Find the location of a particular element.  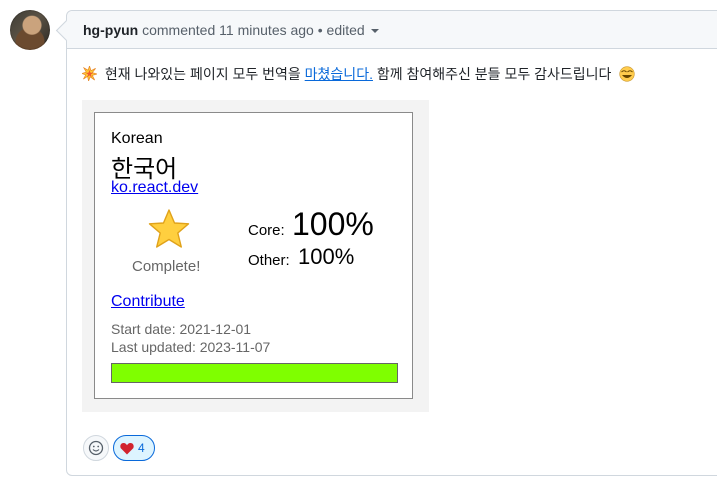

add-reaction-button is located at coordinates (96, 448).